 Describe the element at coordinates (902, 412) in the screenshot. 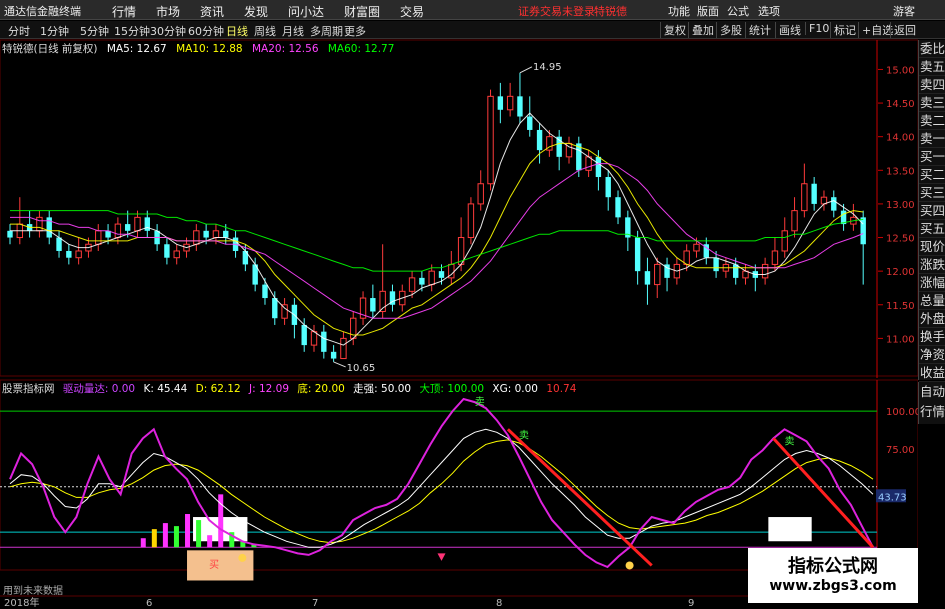

I see `sub-tick-label: 100.00` at that location.